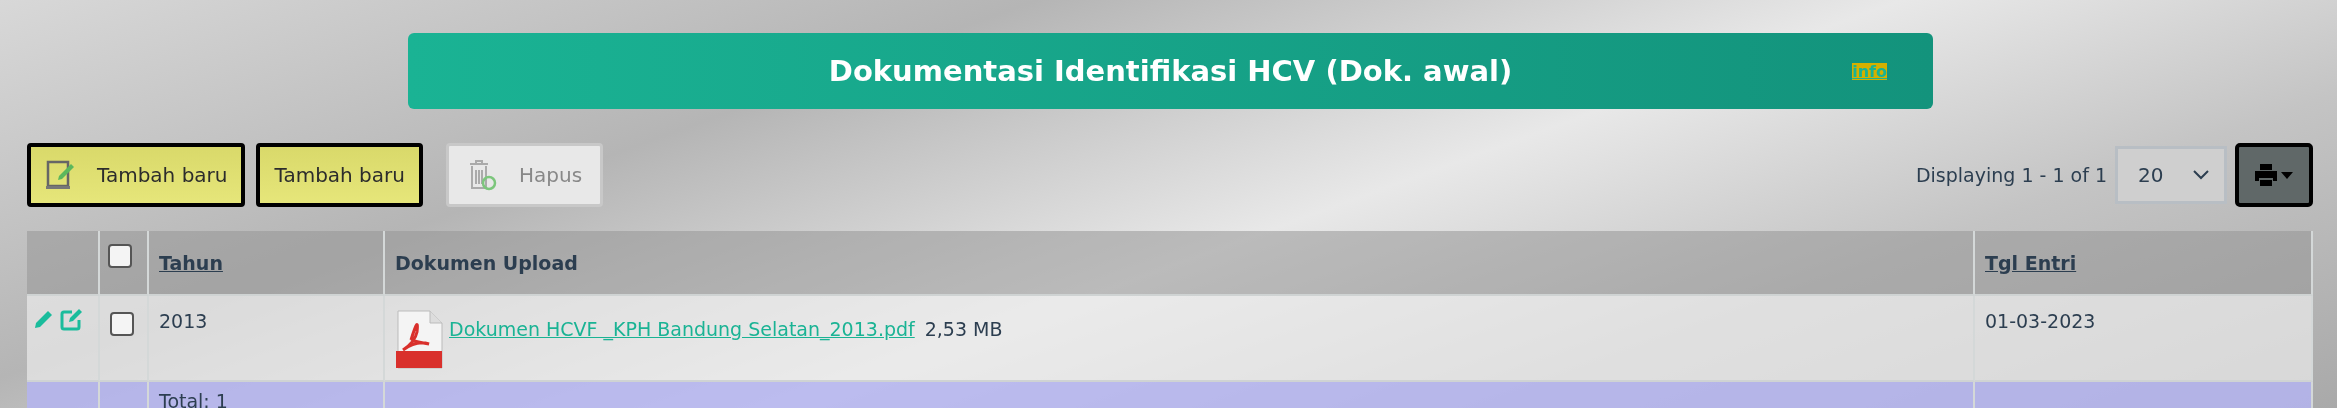  Describe the element at coordinates (2011, 175) in the screenshot. I see `paging-text: Displaying 1 - 1 of 1` at that location.